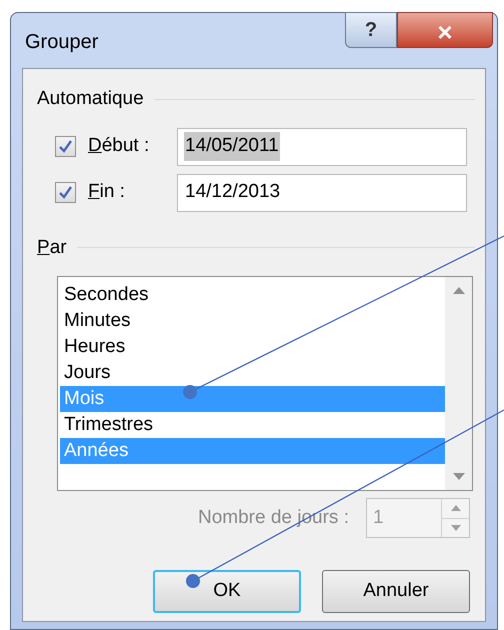 This screenshot has height=630, width=504. Describe the element at coordinates (458, 476) in the screenshot. I see `scroll-down-icon` at that location.